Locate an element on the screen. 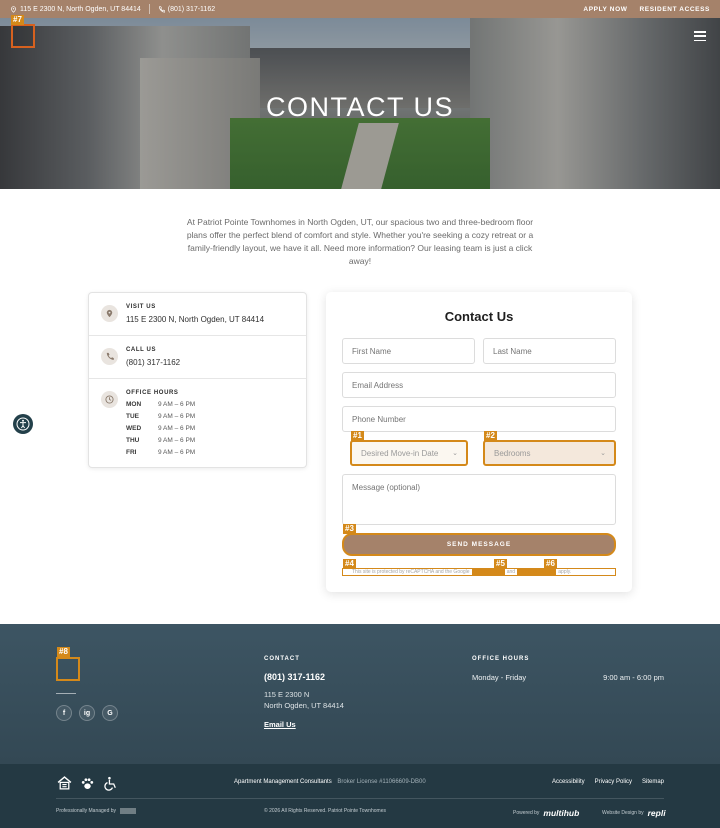 This screenshot has width=720, height=828. accessibility-icon is located at coordinates (23, 424).